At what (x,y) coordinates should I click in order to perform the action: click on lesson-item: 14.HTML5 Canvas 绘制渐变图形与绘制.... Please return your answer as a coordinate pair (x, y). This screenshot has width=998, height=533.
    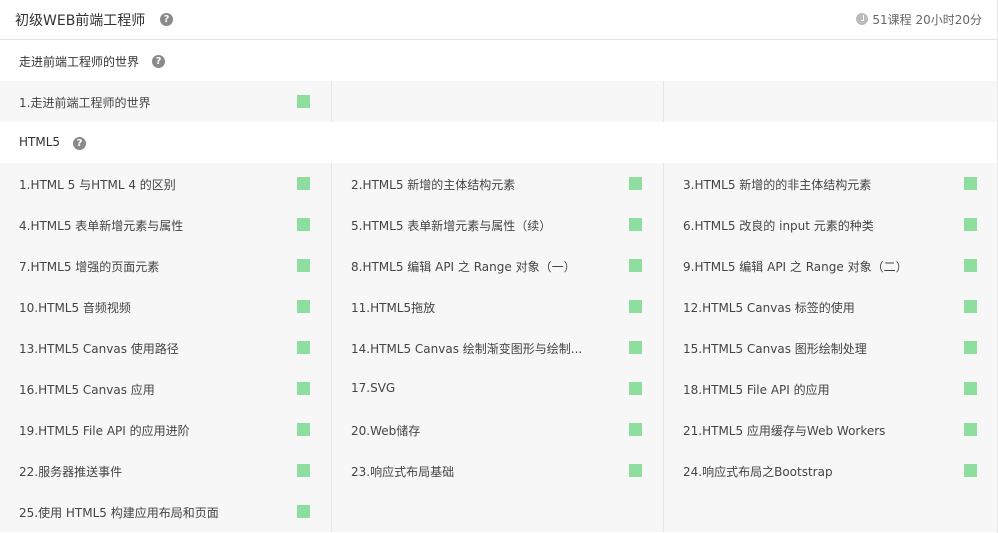
    Looking at the image, I should click on (498, 347).